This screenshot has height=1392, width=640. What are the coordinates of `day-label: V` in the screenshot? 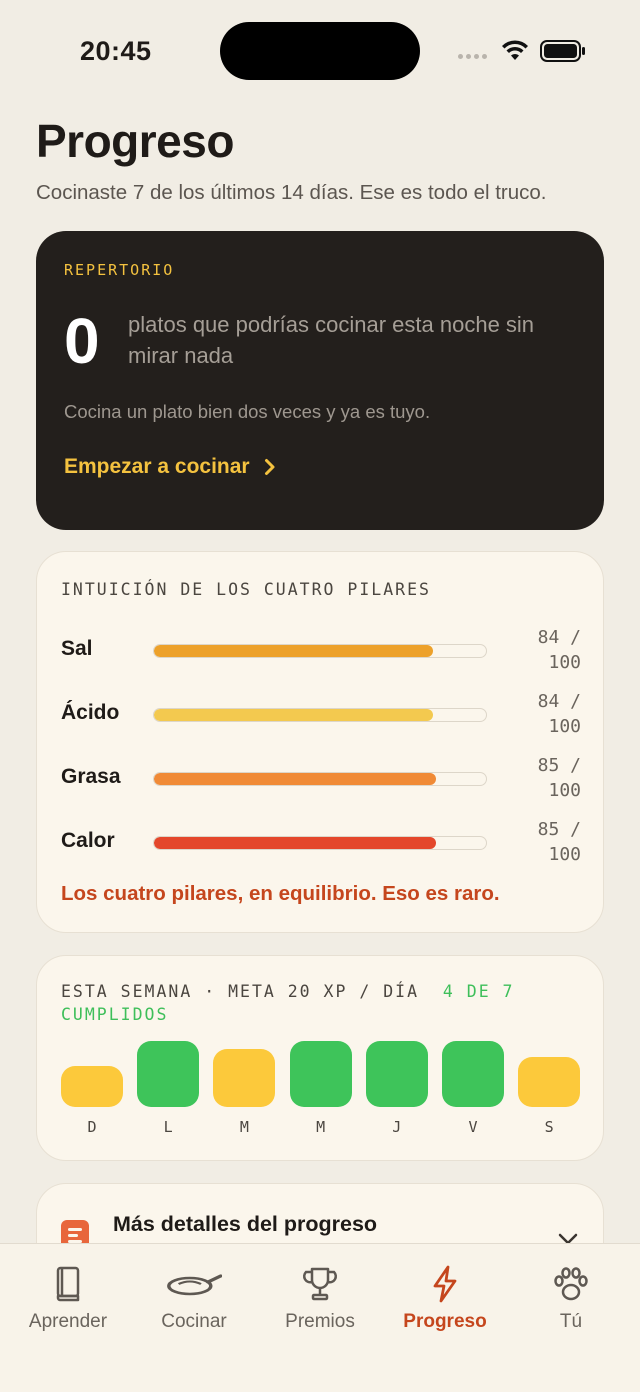 It's located at (473, 1127).